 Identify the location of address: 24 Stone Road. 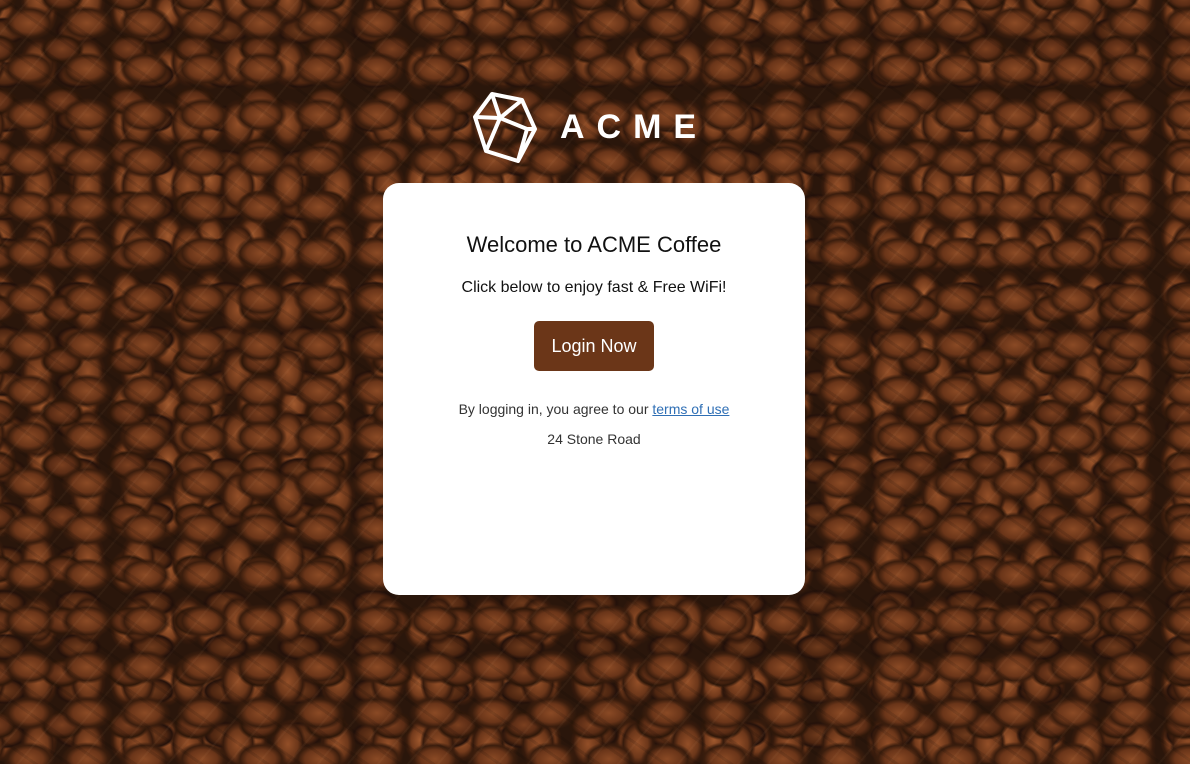
(594, 439).